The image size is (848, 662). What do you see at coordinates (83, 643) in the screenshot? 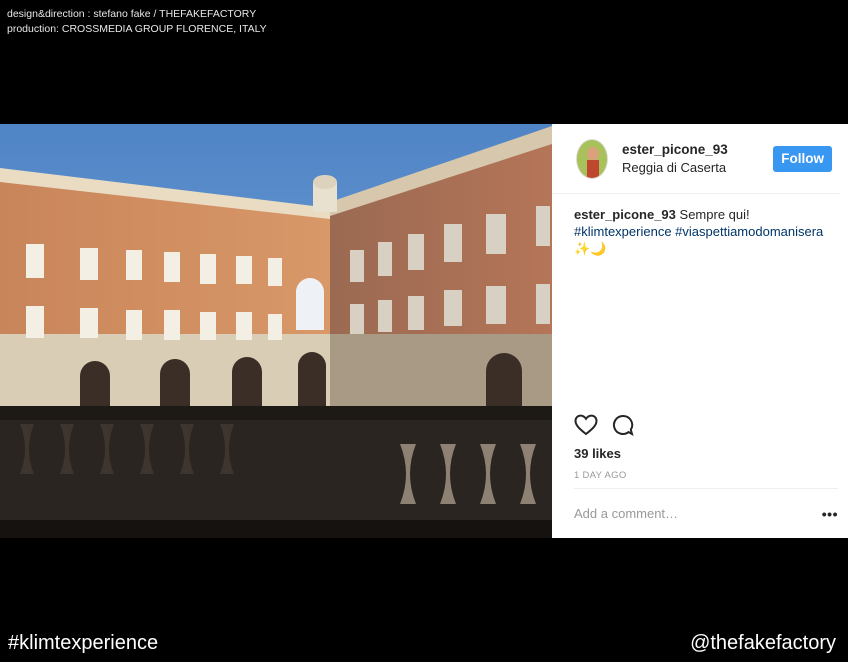
I see `footer-hashtag: #klimtexperience` at bounding box center [83, 643].